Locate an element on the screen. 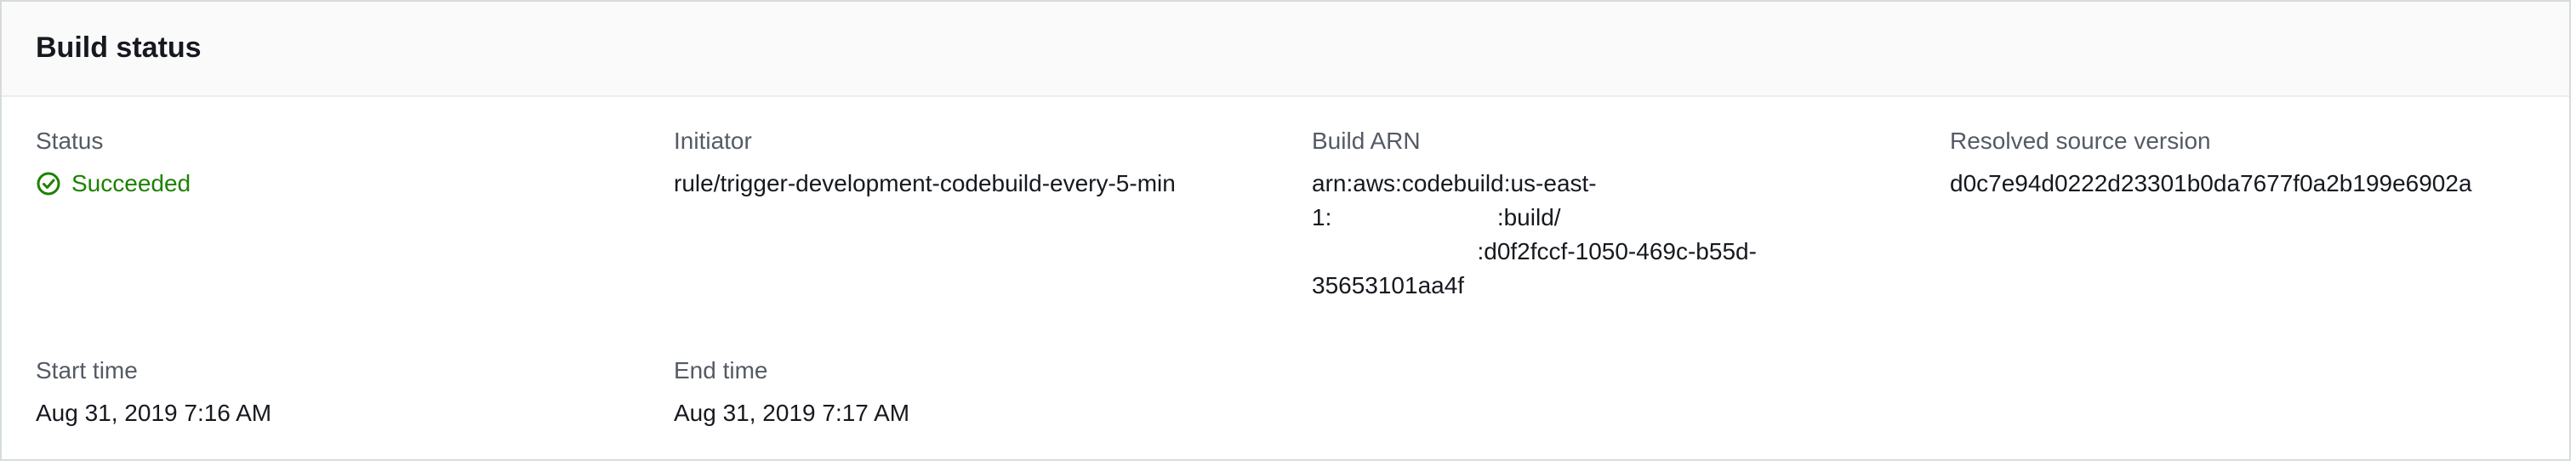 The width and height of the screenshot is (2576, 466). resolved-source-version-value: d0c7e94d0222d23301b0da7677f0a2b199e6902a is located at coordinates (2211, 183).